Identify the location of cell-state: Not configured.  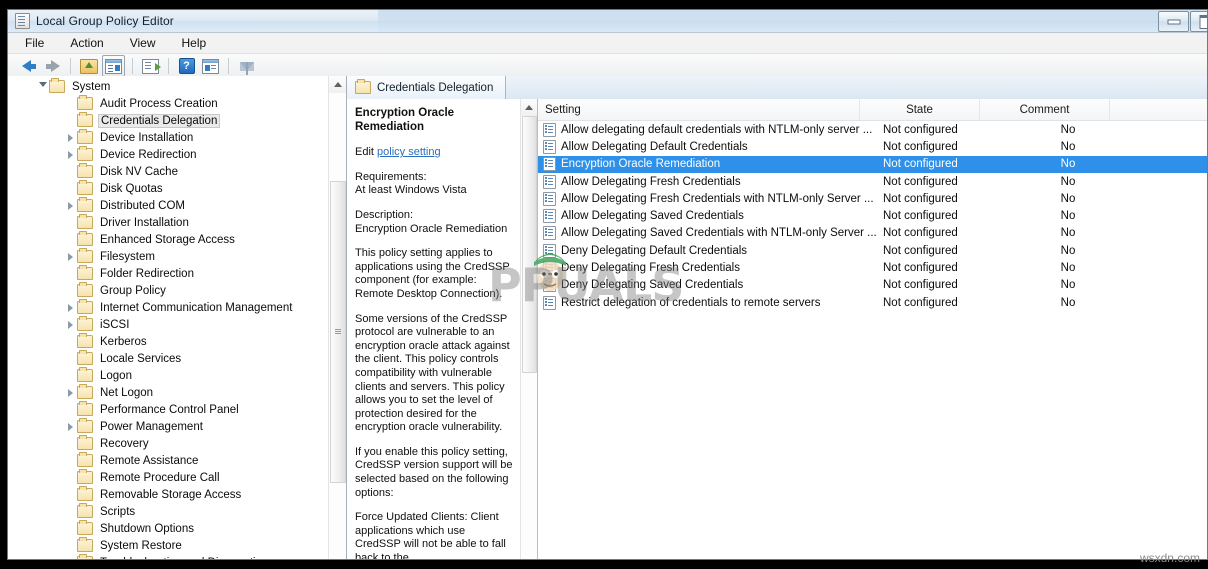
(920, 285).